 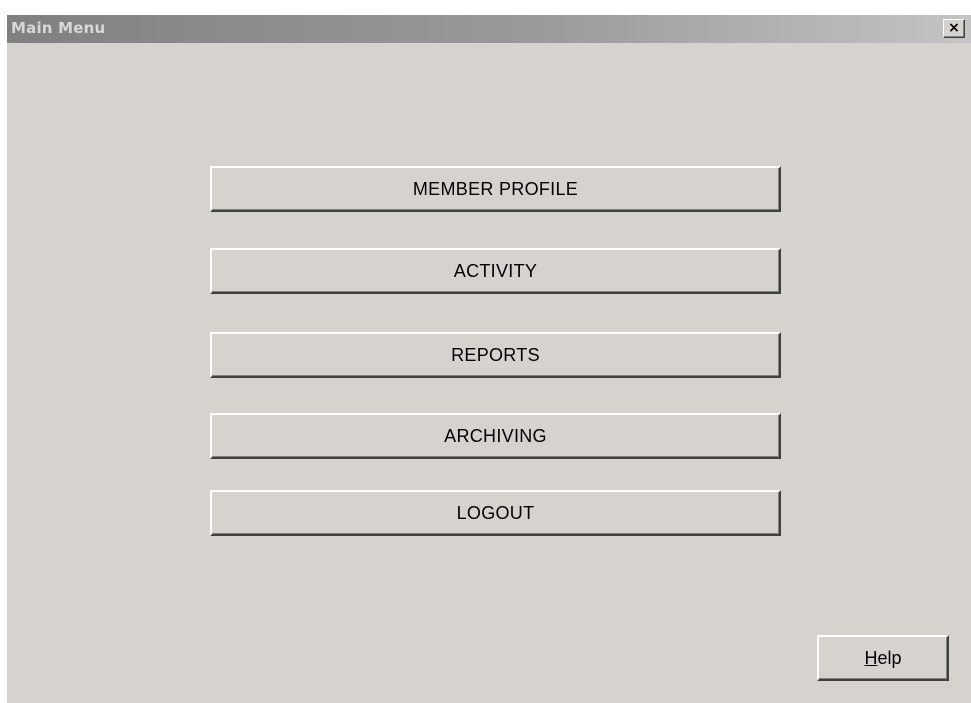 I want to click on reports-button: REPORTS, so click(x=495, y=355).